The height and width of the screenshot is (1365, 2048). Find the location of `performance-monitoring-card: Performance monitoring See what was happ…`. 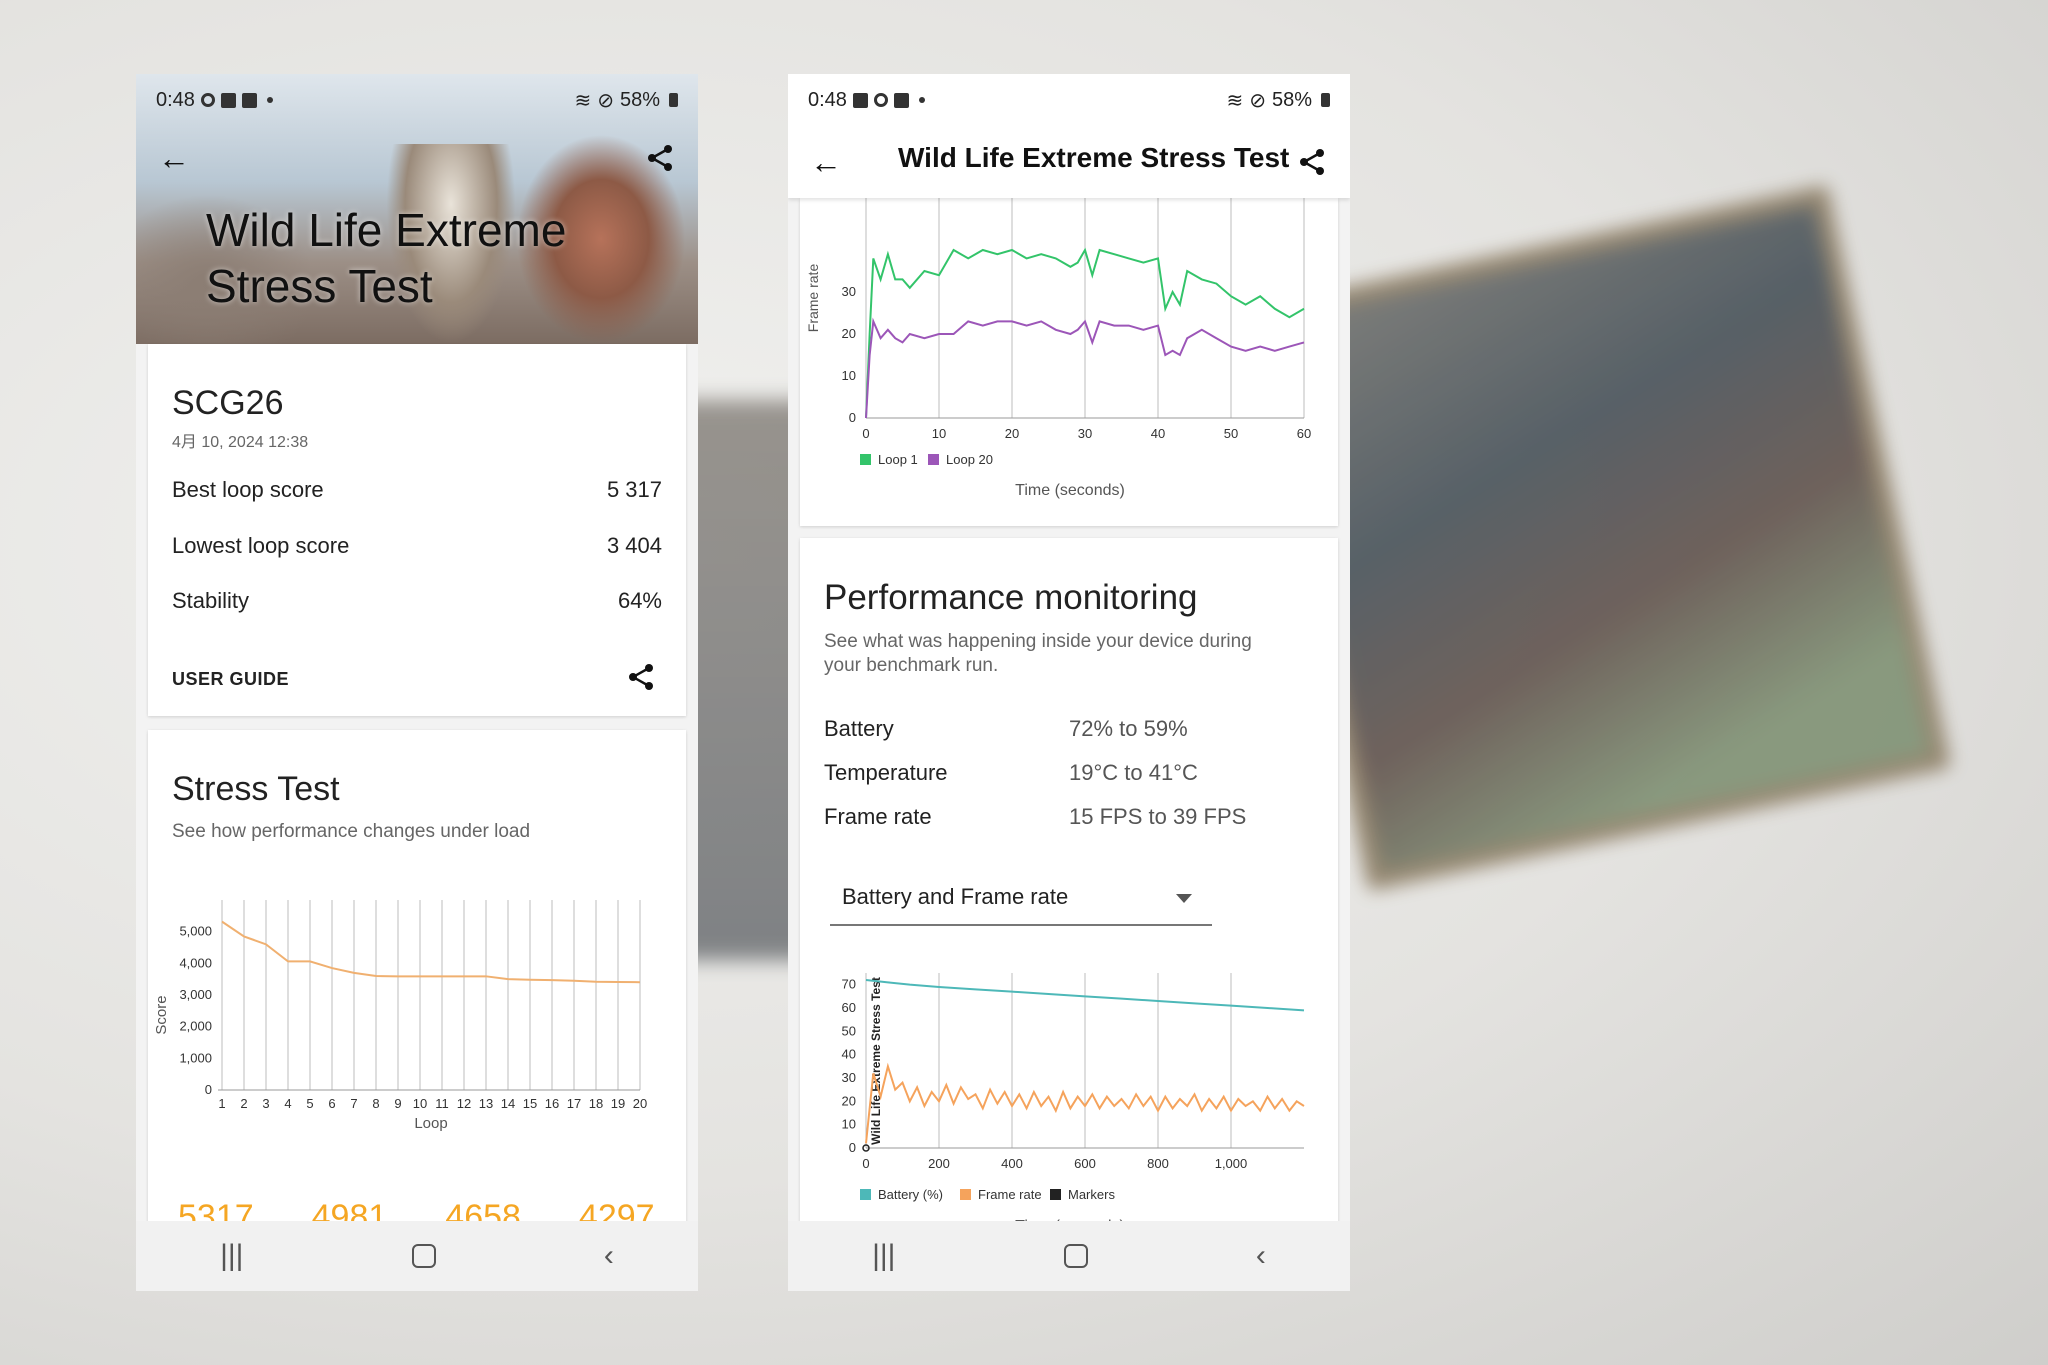

performance-monitoring-card: Performance monitoring See what was happ… is located at coordinates (1069, 905).